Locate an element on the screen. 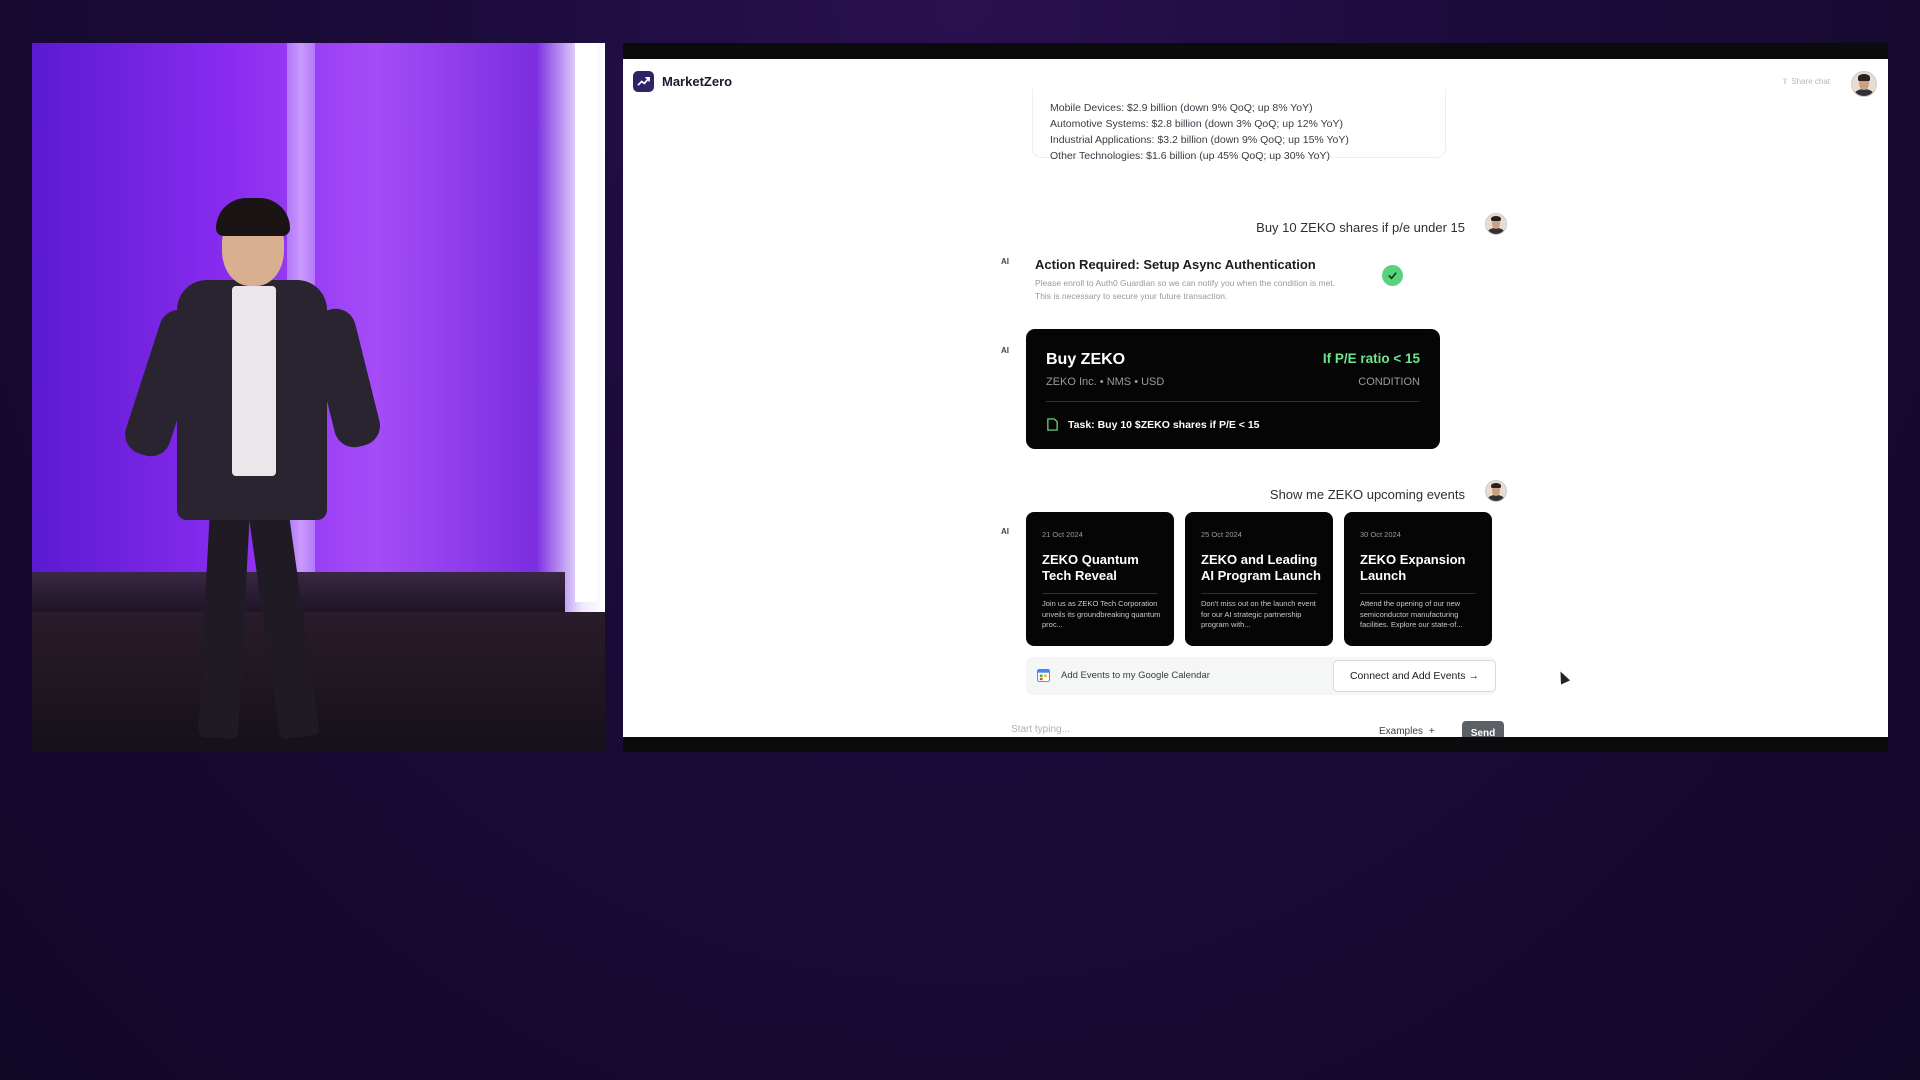 The height and width of the screenshot is (1080, 1920). connect-button-label: Connect and Add Events is located at coordinates (1407, 676).